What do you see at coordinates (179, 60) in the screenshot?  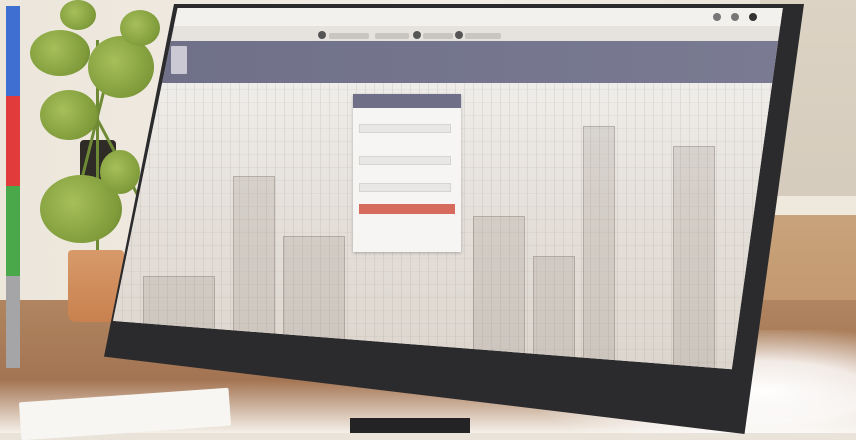 I see `app-logo-icon` at bounding box center [179, 60].